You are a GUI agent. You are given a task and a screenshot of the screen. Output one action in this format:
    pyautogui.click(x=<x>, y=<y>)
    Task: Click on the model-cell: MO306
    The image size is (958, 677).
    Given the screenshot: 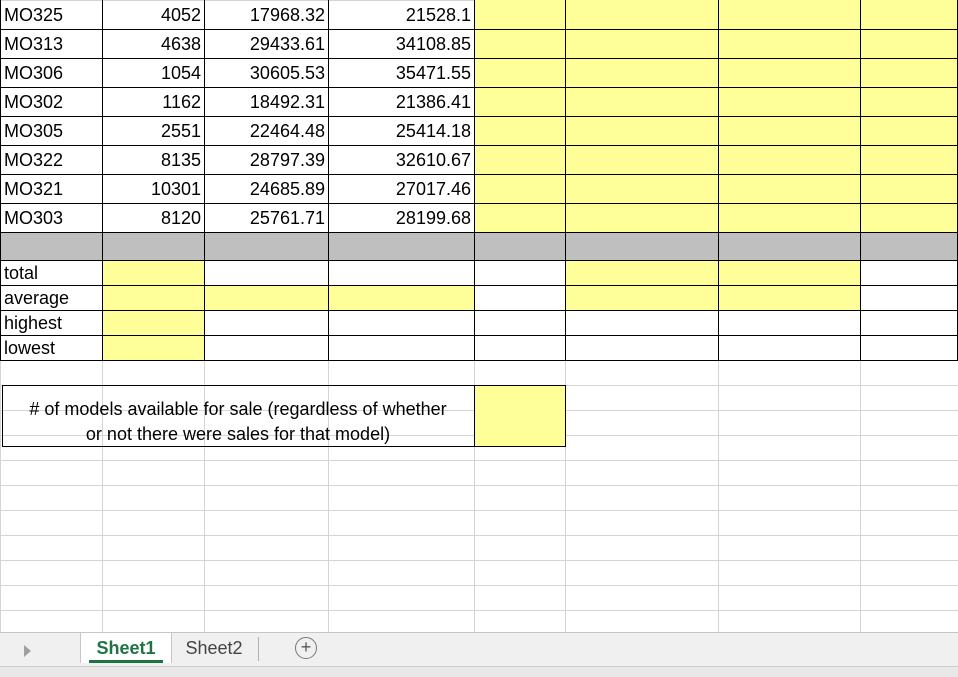 What is the action you would take?
    pyautogui.click(x=51, y=72)
    